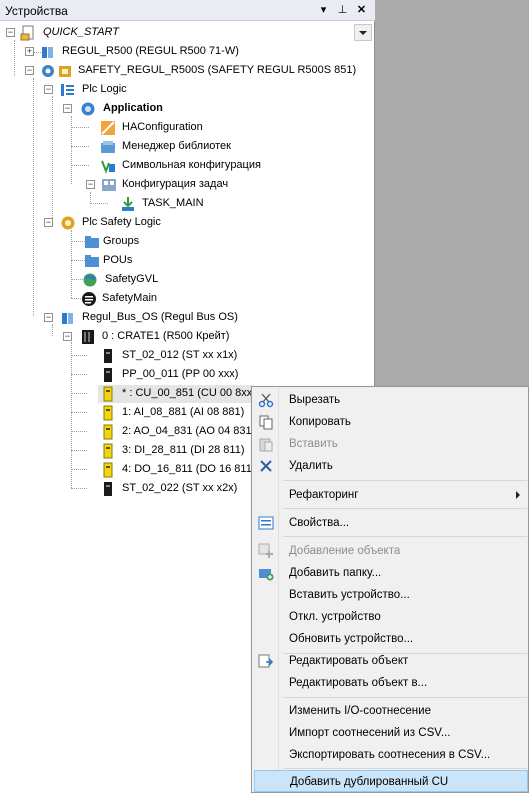 Image resolution: width=529 pixels, height=793 pixels. I want to click on menu-item-add-object: Добавление объекта, so click(391, 551).